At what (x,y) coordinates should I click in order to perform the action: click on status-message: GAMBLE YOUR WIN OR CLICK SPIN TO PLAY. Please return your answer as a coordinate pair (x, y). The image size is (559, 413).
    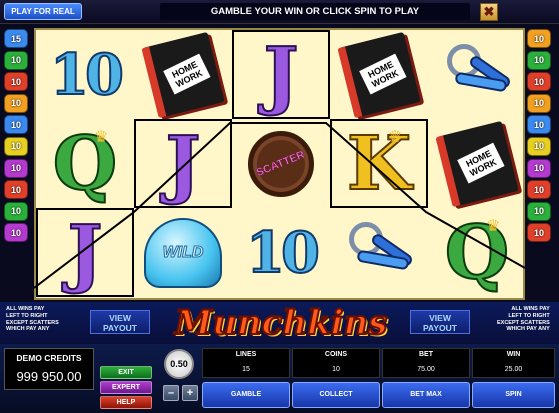
    Looking at the image, I should click on (315, 11).